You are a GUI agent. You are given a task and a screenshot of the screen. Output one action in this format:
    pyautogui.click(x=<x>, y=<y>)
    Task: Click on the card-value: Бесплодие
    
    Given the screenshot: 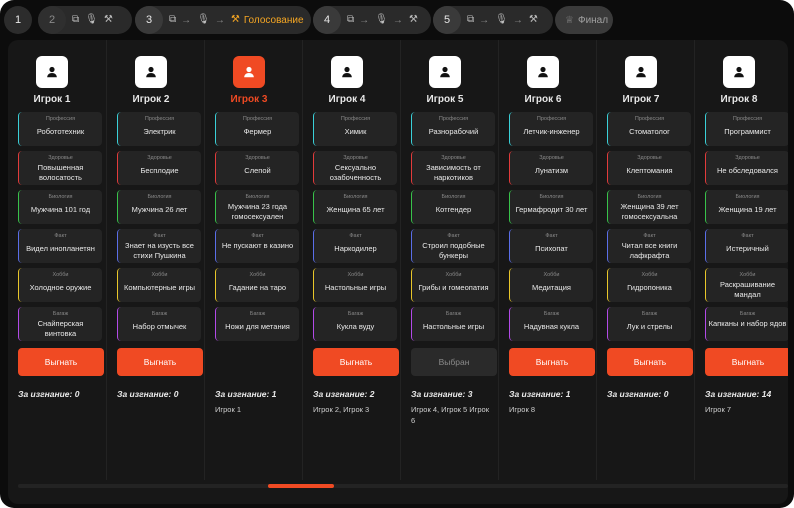 What is the action you would take?
    pyautogui.click(x=159, y=170)
    